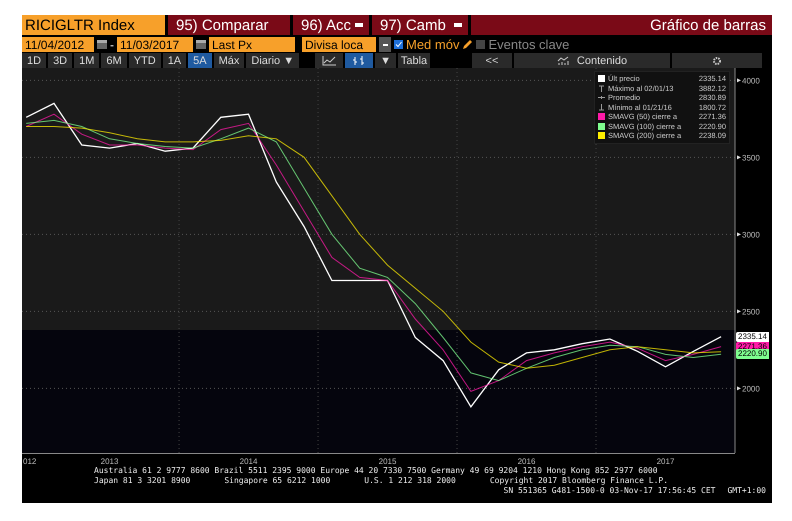 This screenshot has height=521, width=792. What do you see at coordinates (93, 25) in the screenshot?
I see `security-field: RICIGLTR Index` at bounding box center [93, 25].